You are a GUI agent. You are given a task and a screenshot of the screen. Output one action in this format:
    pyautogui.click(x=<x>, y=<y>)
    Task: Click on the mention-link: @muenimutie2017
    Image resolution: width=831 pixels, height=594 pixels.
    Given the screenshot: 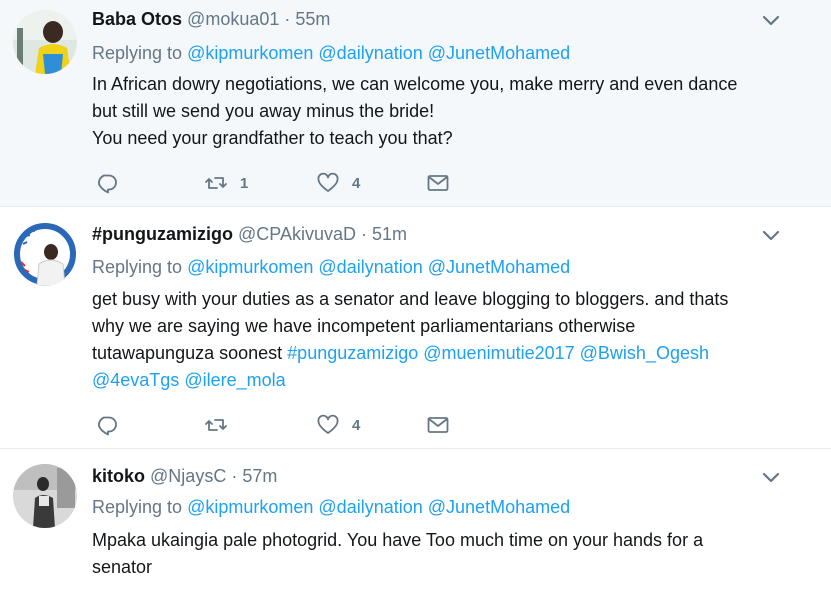 What is the action you would take?
    pyautogui.click(x=498, y=353)
    